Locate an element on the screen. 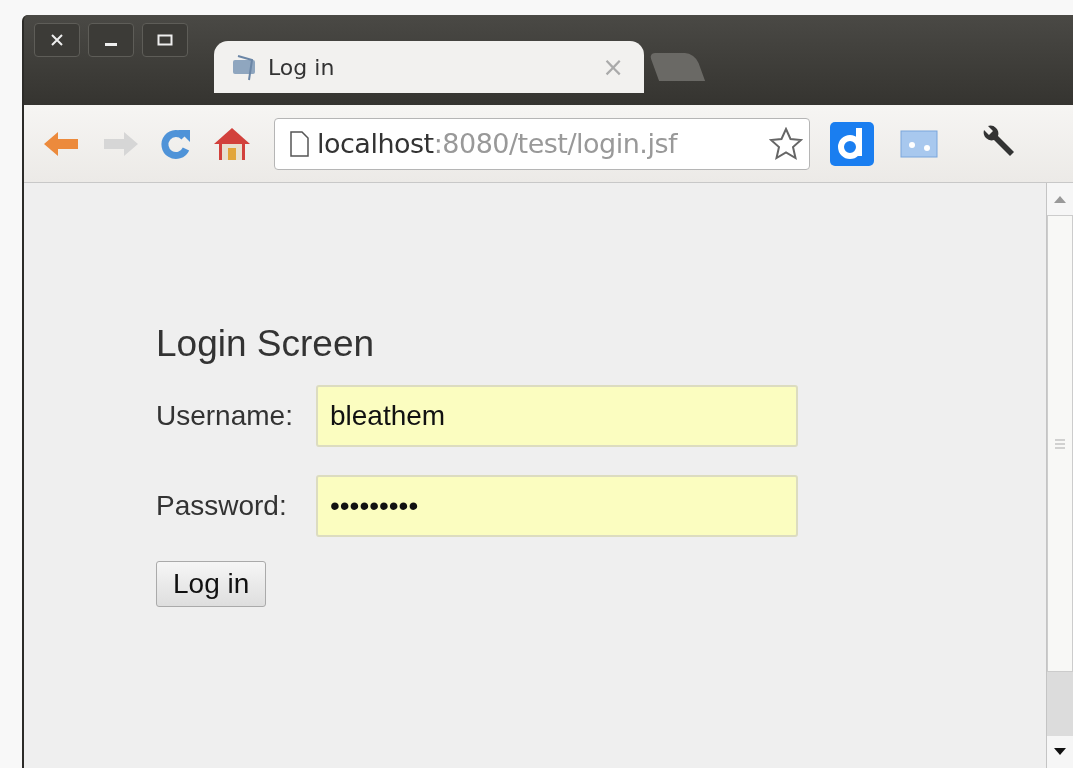 The image size is (1073, 768). minimize-icon is located at coordinates (111, 44).